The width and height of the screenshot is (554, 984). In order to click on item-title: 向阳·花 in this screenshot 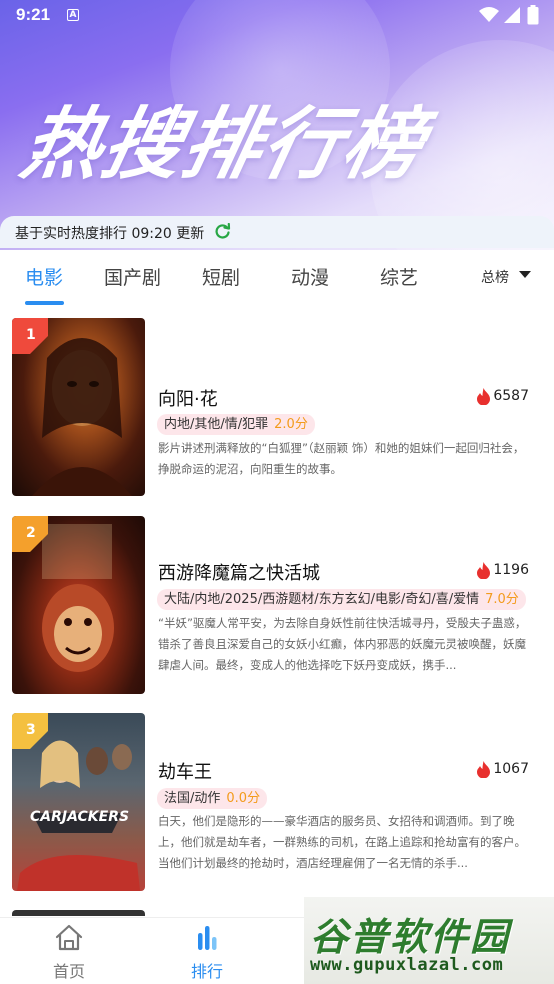, I will do `click(188, 399)`.